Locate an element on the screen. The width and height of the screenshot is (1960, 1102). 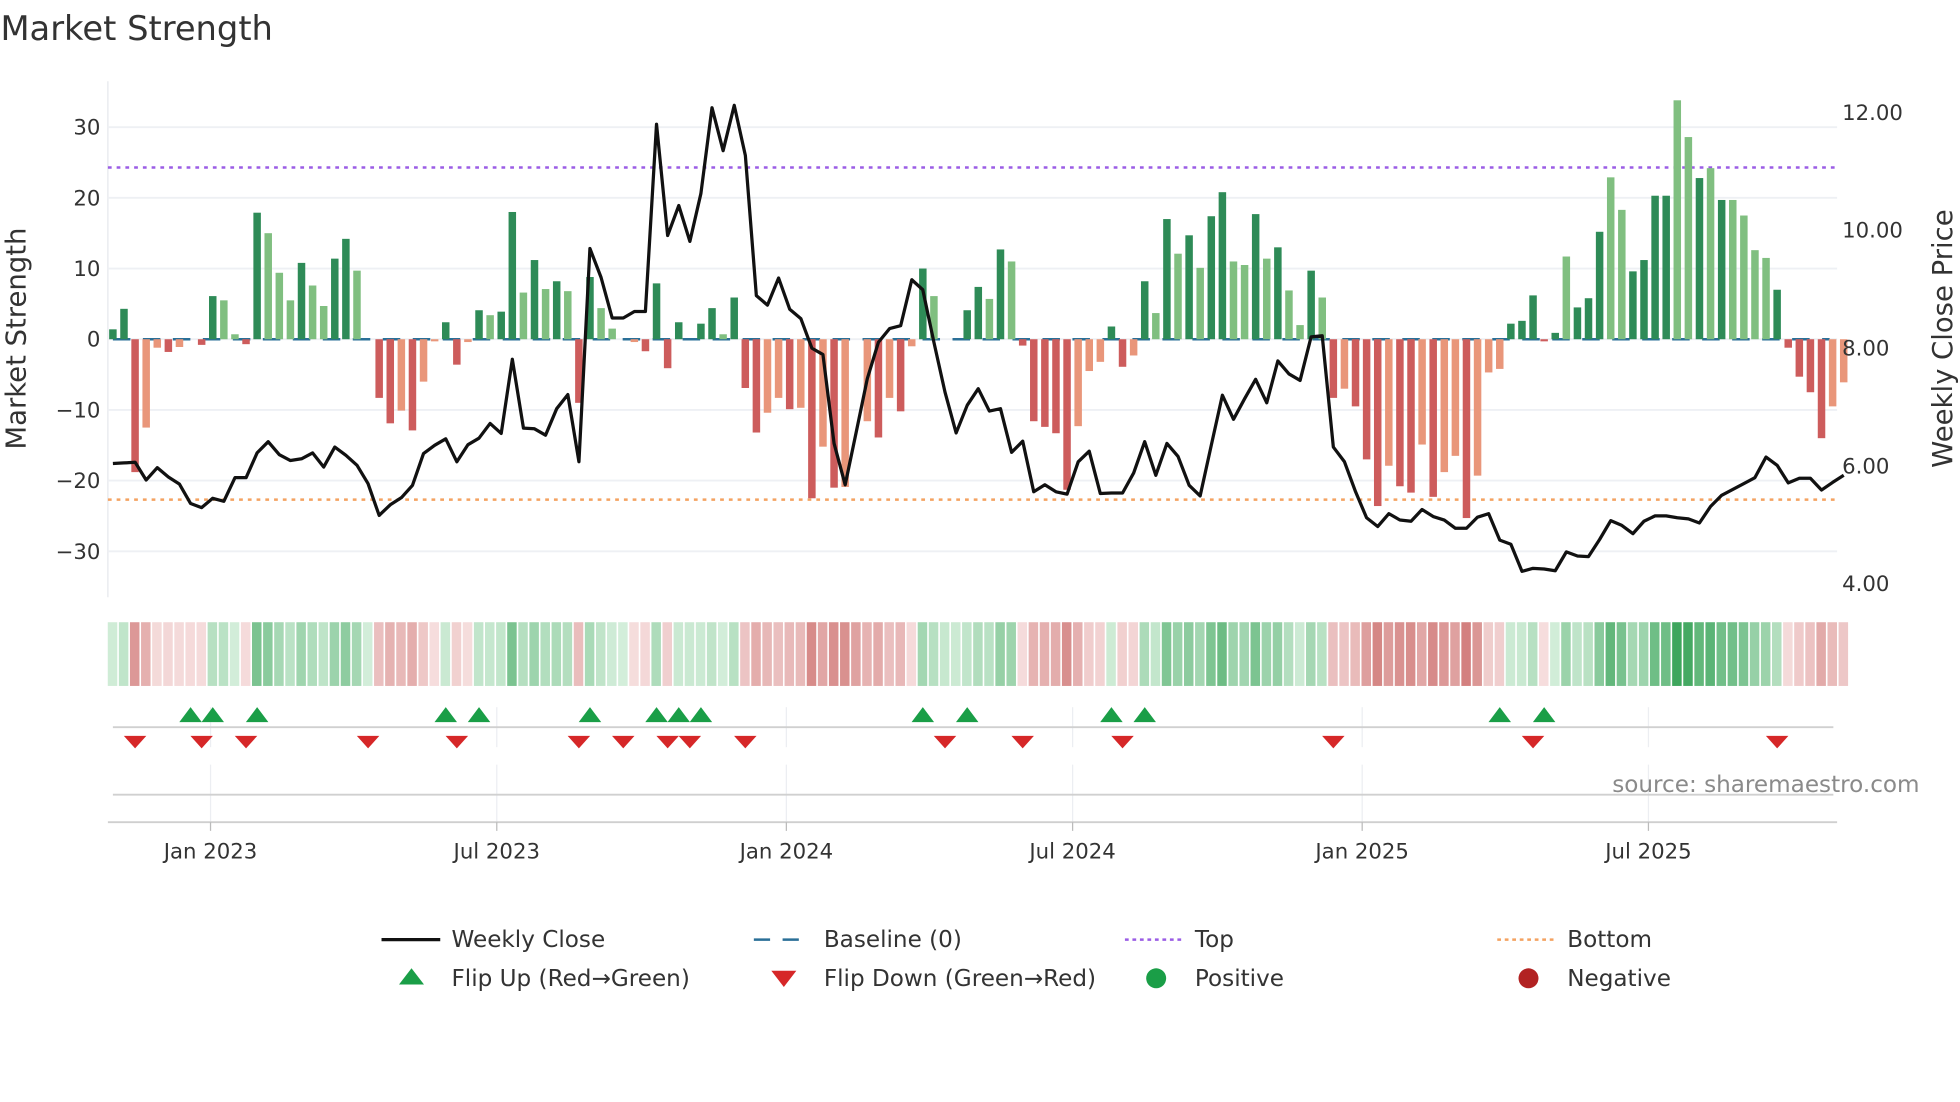
x-tick-label: Jul 2023 is located at coordinates (496, 851).